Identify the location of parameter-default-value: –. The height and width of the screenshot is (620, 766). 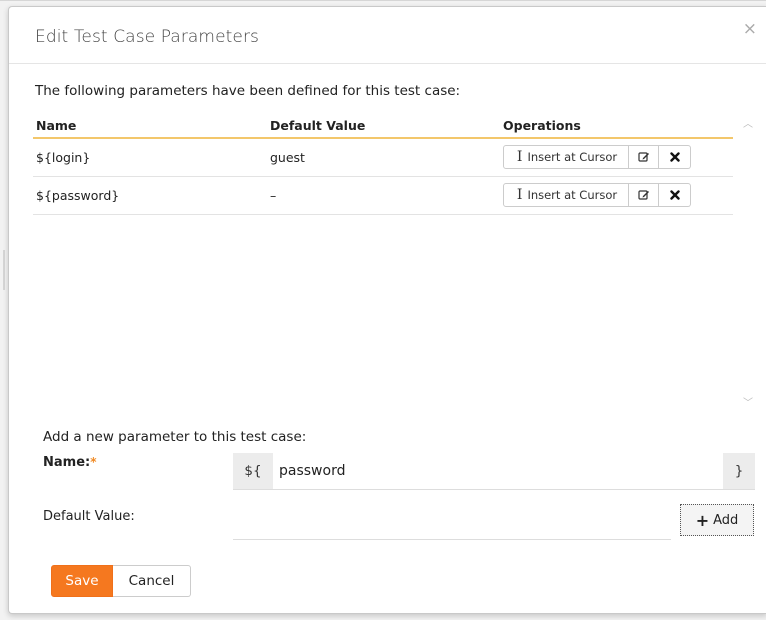
(273, 195).